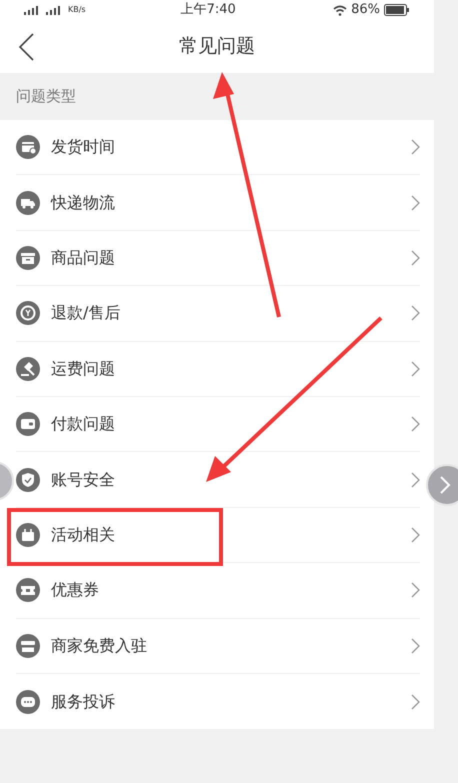 The height and width of the screenshot is (783, 458). Describe the element at coordinates (46, 97) in the screenshot. I see `section-title: 问题类型` at that location.